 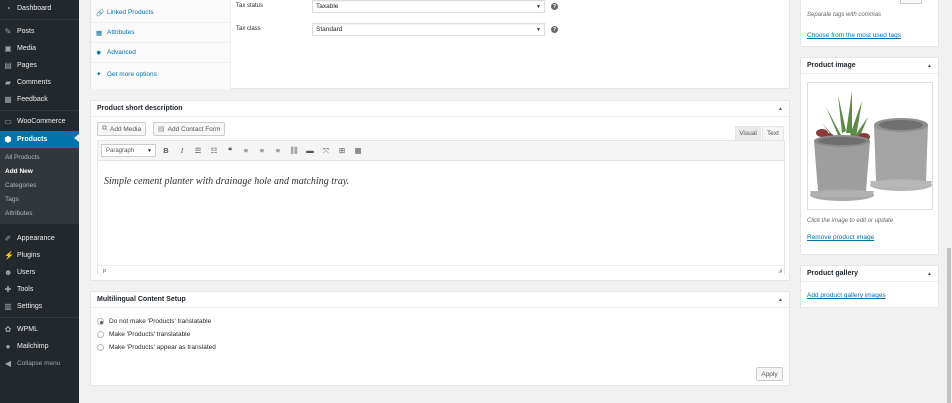 What do you see at coordinates (104, 271) in the screenshot?
I see `element-path: p` at bounding box center [104, 271].